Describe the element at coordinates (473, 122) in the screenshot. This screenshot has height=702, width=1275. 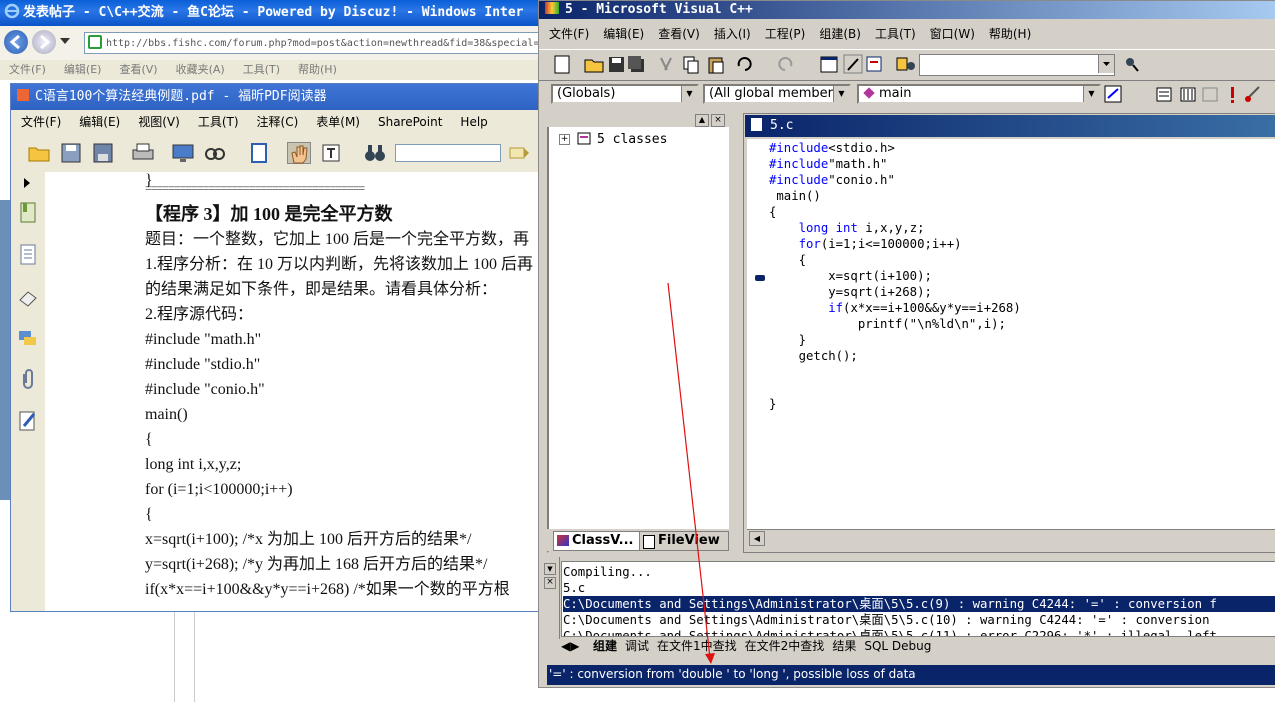
I see `pdf-menu-help: Help` at that location.